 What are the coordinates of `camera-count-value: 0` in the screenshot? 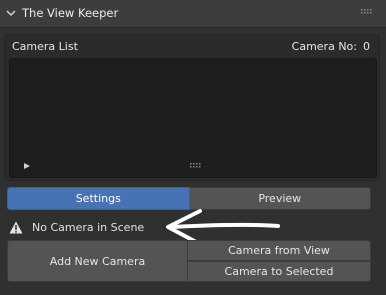 It's located at (366, 46).